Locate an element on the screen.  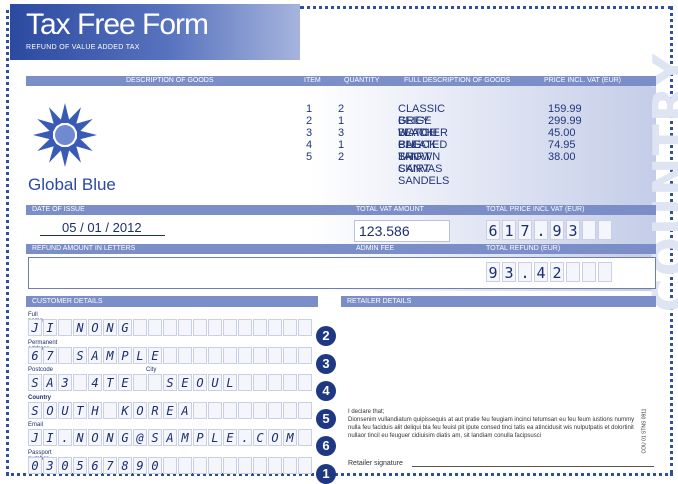
total-vat-field: 123.586 is located at coordinates (402, 231).